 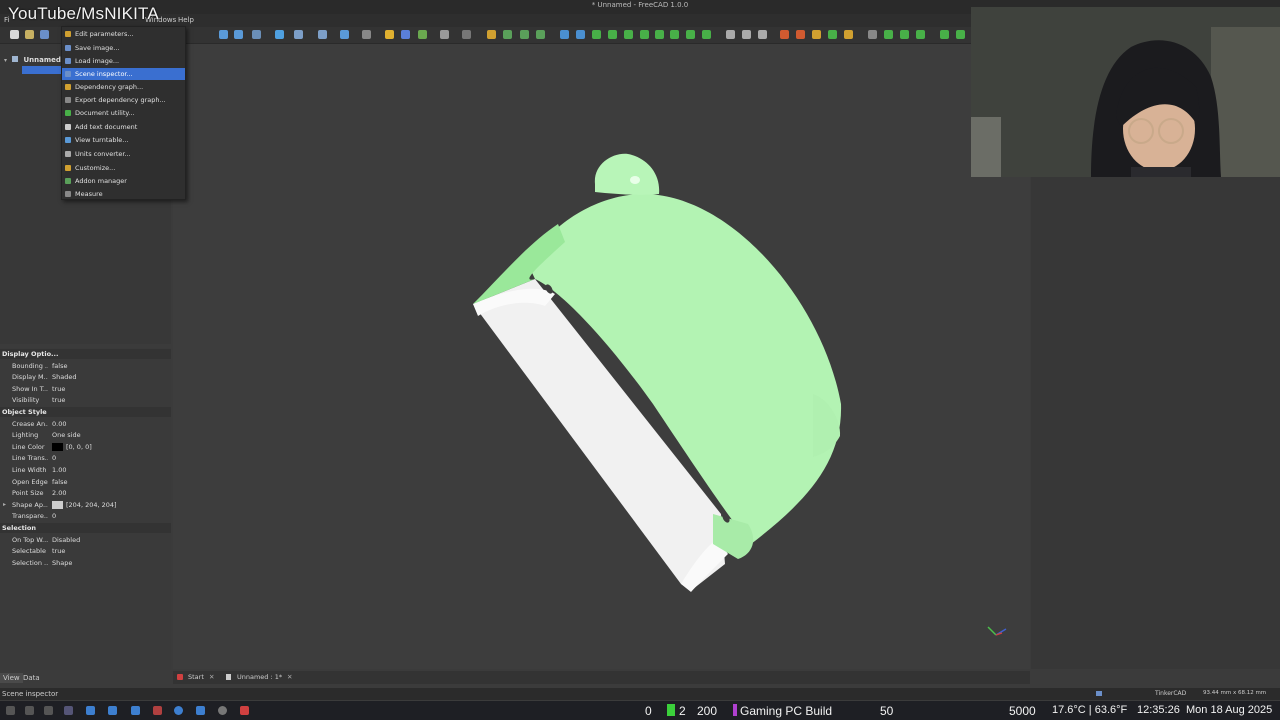 What do you see at coordinates (123, 194) in the screenshot?
I see `tools-menu-item: Measure` at bounding box center [123, 194].